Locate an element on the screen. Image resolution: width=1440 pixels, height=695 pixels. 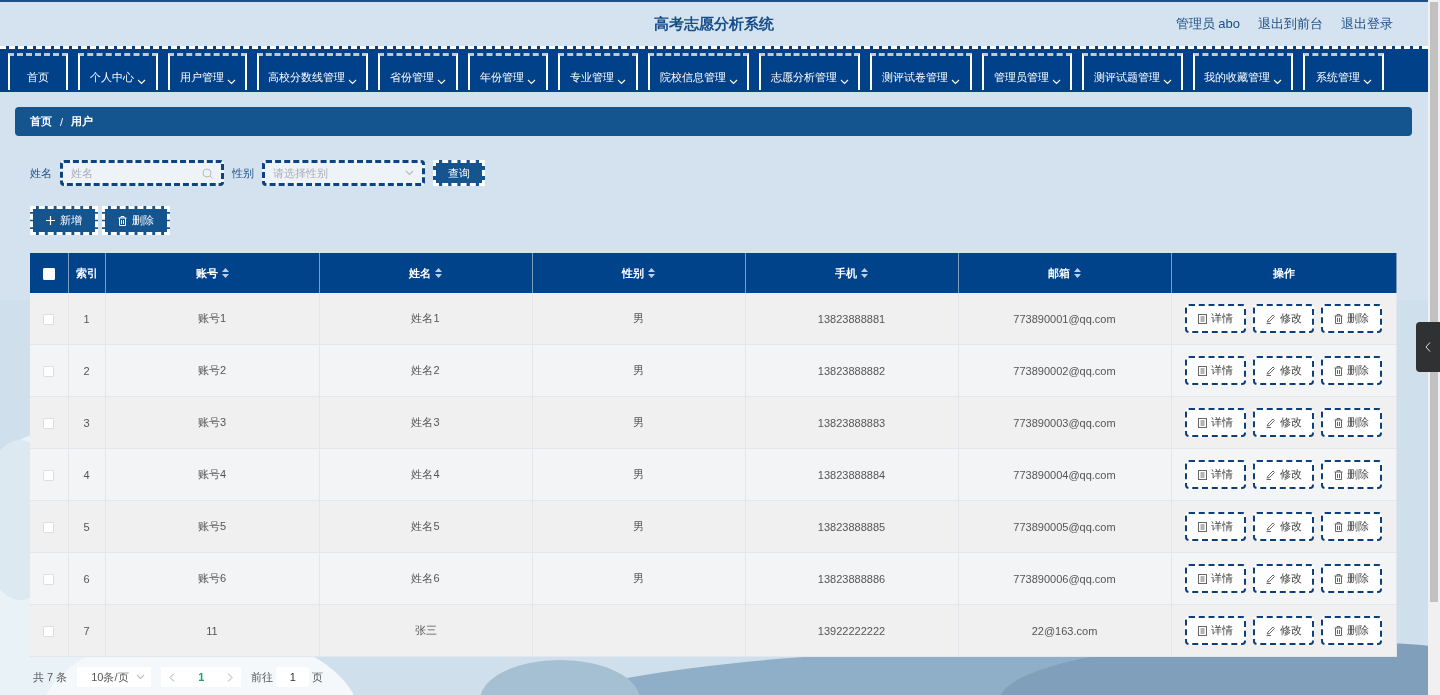
column-header: 账号 is located at coordinates (212, 273).